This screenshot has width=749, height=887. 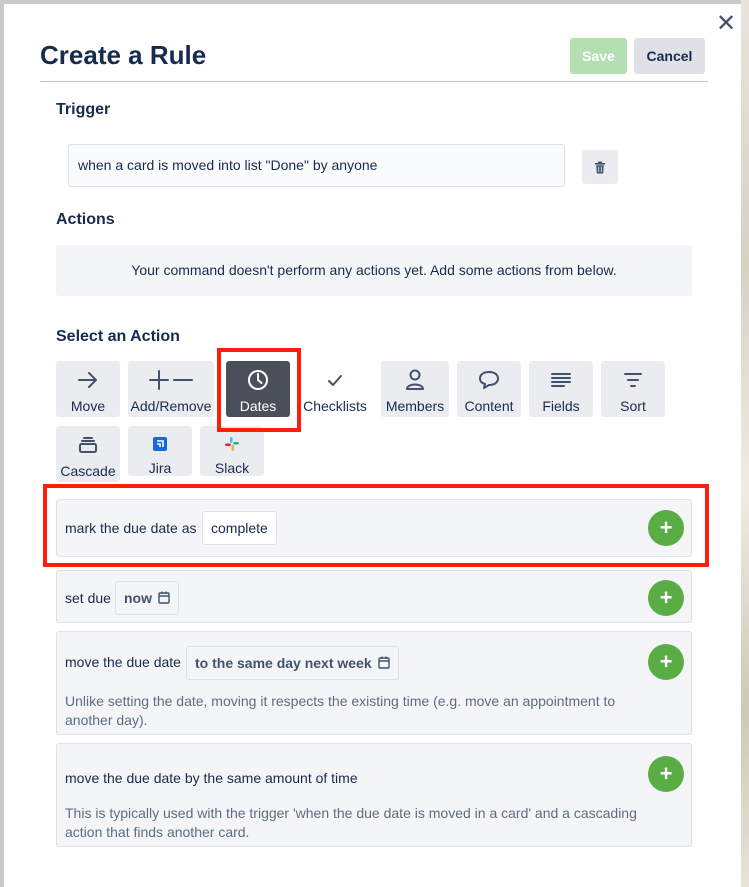 I want to click on save-button: Save, so click(x=598, y=56).